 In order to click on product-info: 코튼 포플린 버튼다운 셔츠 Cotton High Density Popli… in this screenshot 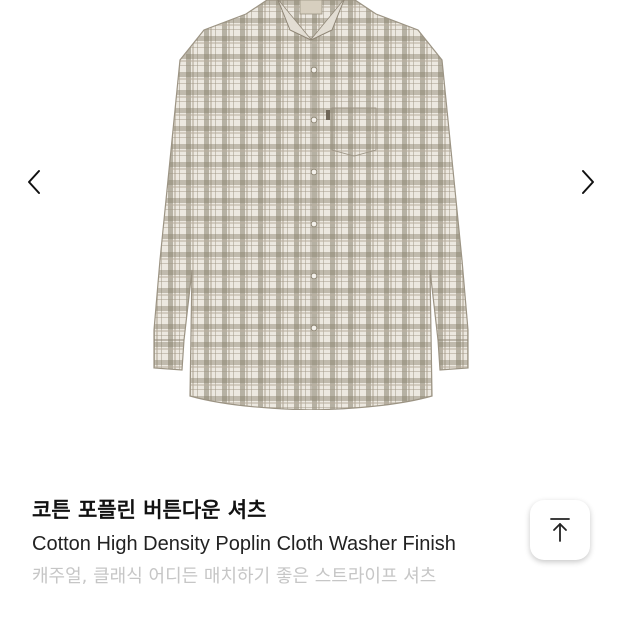, I will do `click(272, 542)`.